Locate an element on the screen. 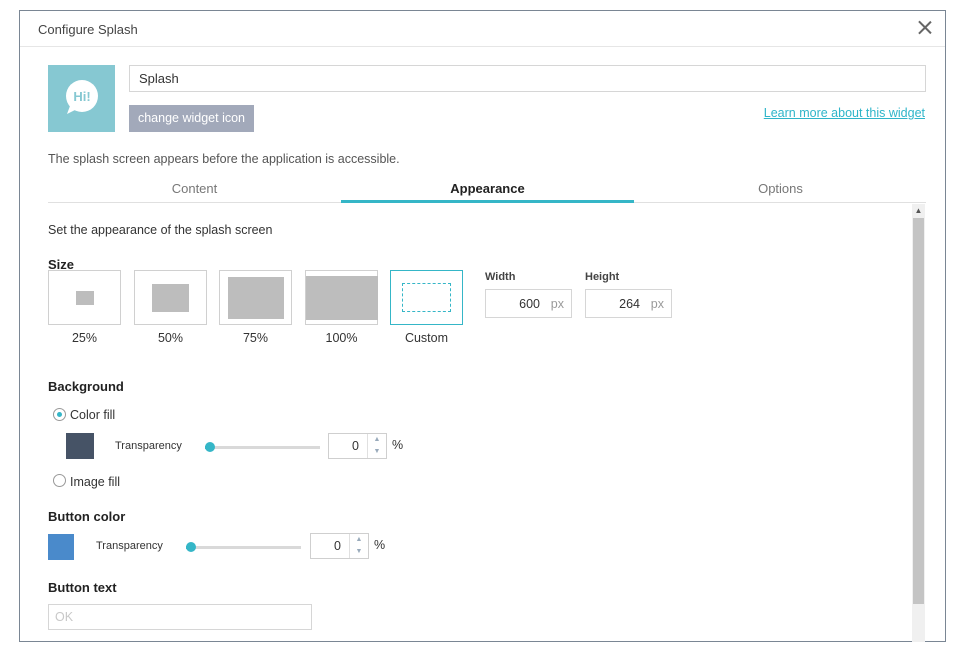 The width and height of the screenshot is (964, 658). height-input: 264 px is located at coordinates (628, 303).